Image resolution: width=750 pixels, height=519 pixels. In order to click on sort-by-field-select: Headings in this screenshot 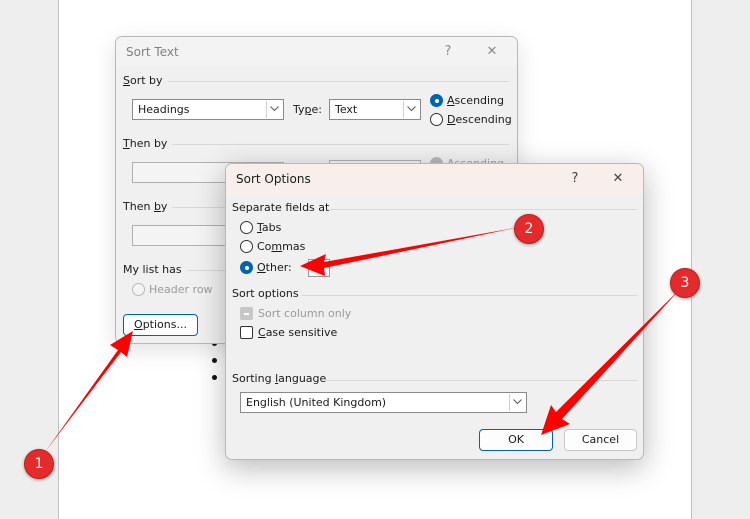, I will do `click(208, 109)`.